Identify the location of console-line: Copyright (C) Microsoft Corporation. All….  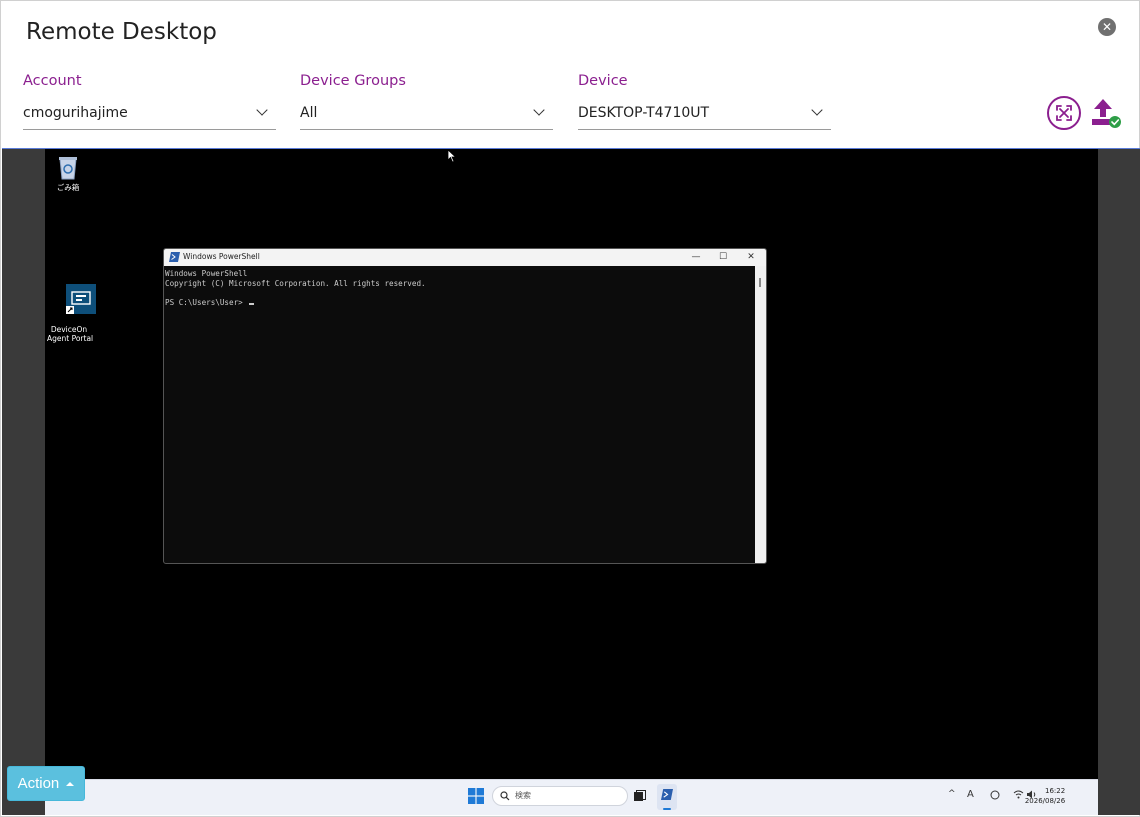
(295, 283).